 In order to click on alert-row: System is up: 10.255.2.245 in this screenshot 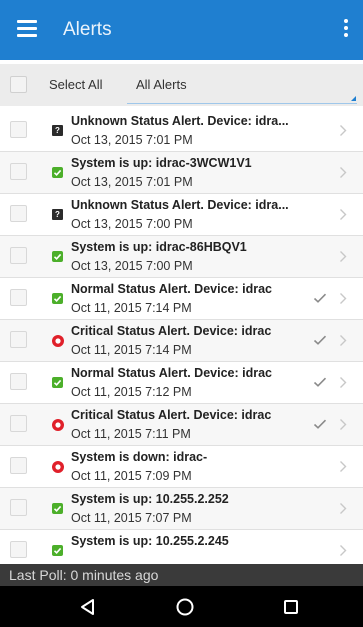, I will do `click(181, 547)`.